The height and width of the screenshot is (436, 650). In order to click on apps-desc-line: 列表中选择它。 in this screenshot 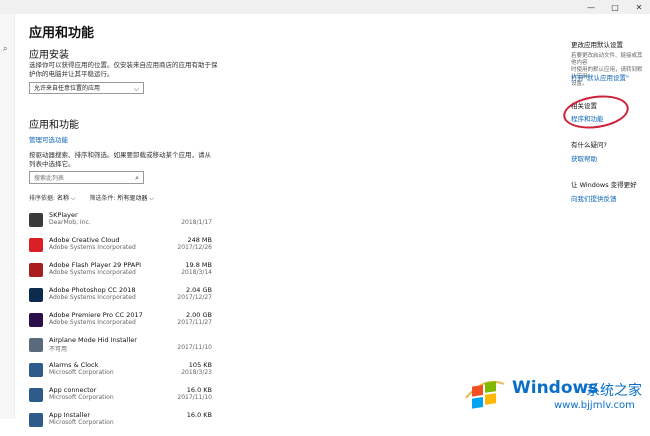, I will do `click(52, 164)`.